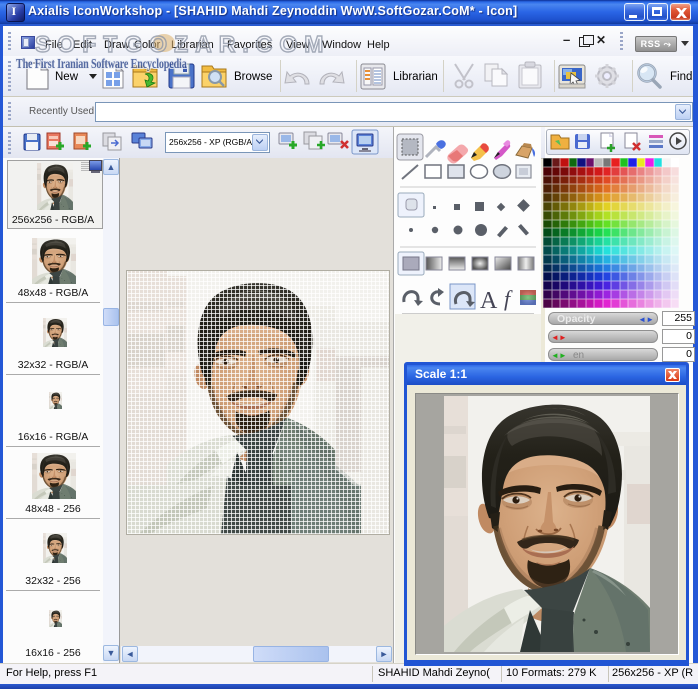 Image resolution: width=698 pixels, height=689 pixels. I want to click on svg-text: f, so click(508, 298).